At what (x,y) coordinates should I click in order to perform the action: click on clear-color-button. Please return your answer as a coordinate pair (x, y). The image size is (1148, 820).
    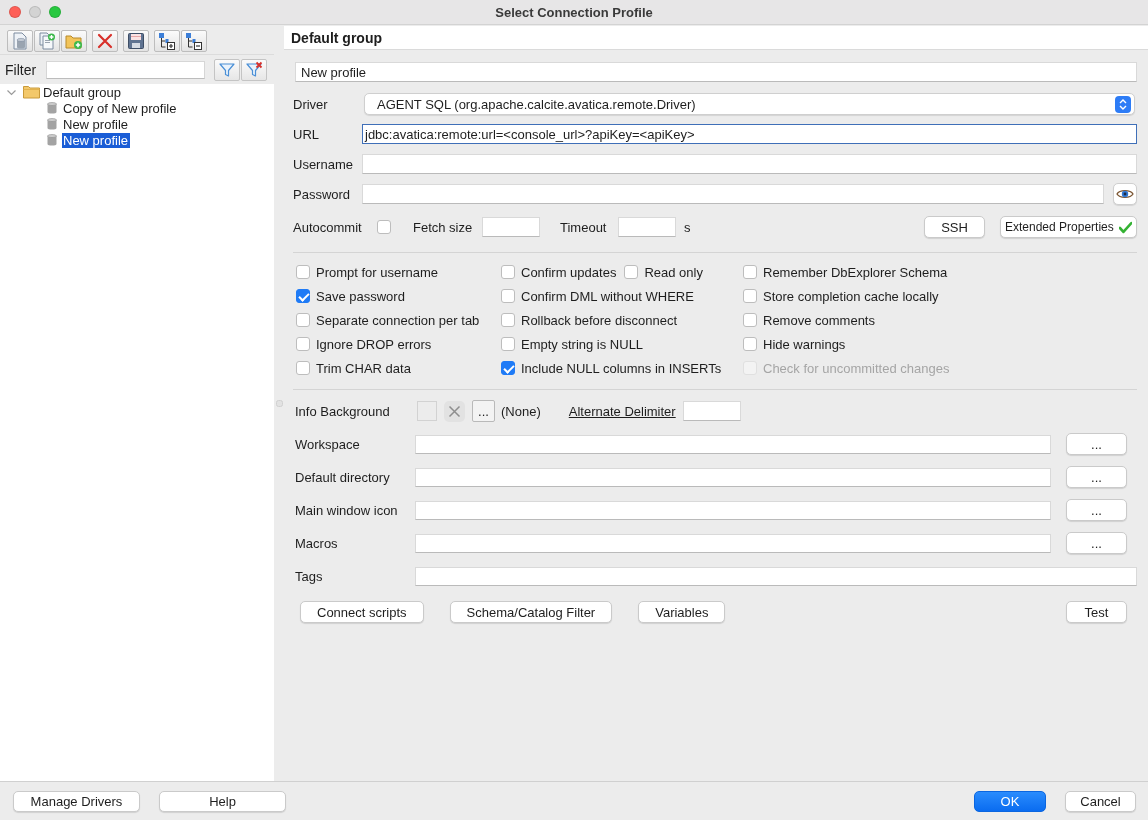
    Looking at the image, I should click on (454, 411).